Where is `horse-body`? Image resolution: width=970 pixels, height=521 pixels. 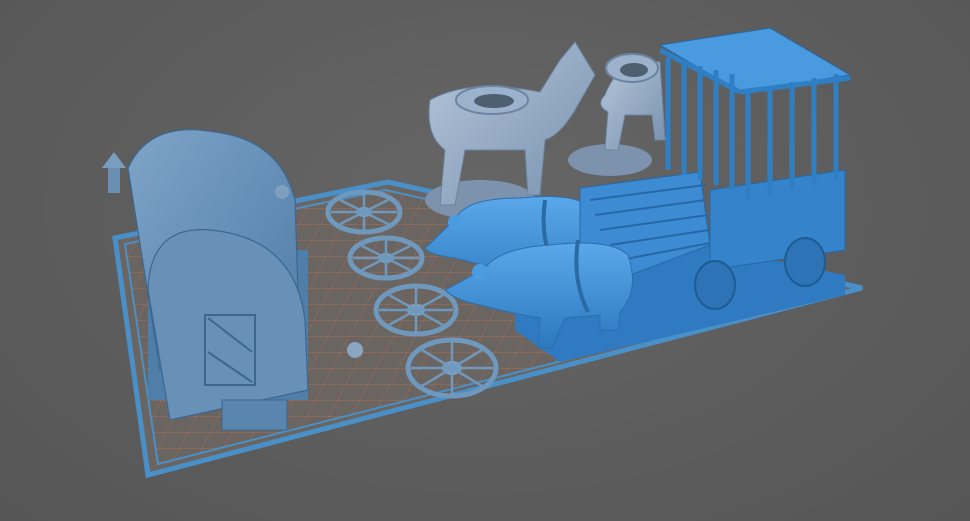 horse-body is located at coordinates (512, 123).